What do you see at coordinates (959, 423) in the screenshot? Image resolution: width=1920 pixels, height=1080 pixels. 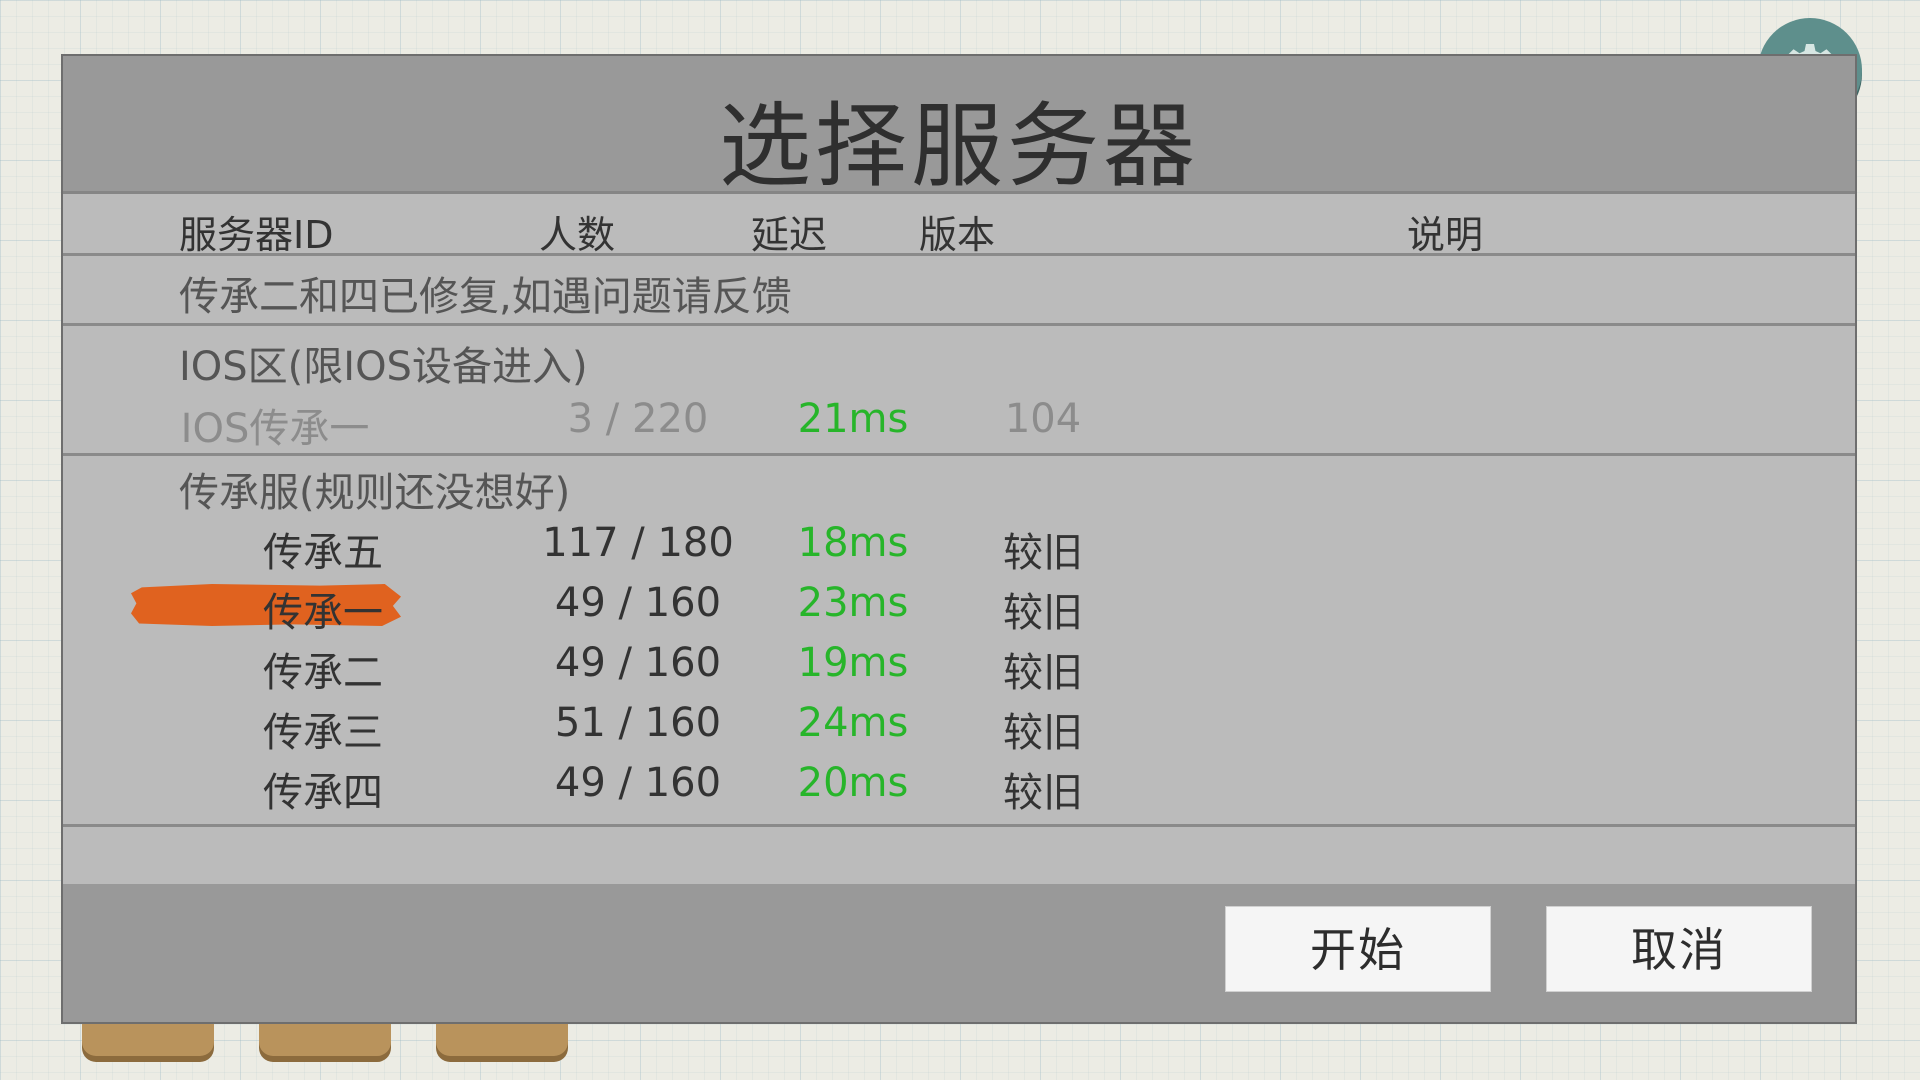 I see `server-row-ios-1: IOS传承一 3 / 220 21ms 104` at bounding box center [959, 423].